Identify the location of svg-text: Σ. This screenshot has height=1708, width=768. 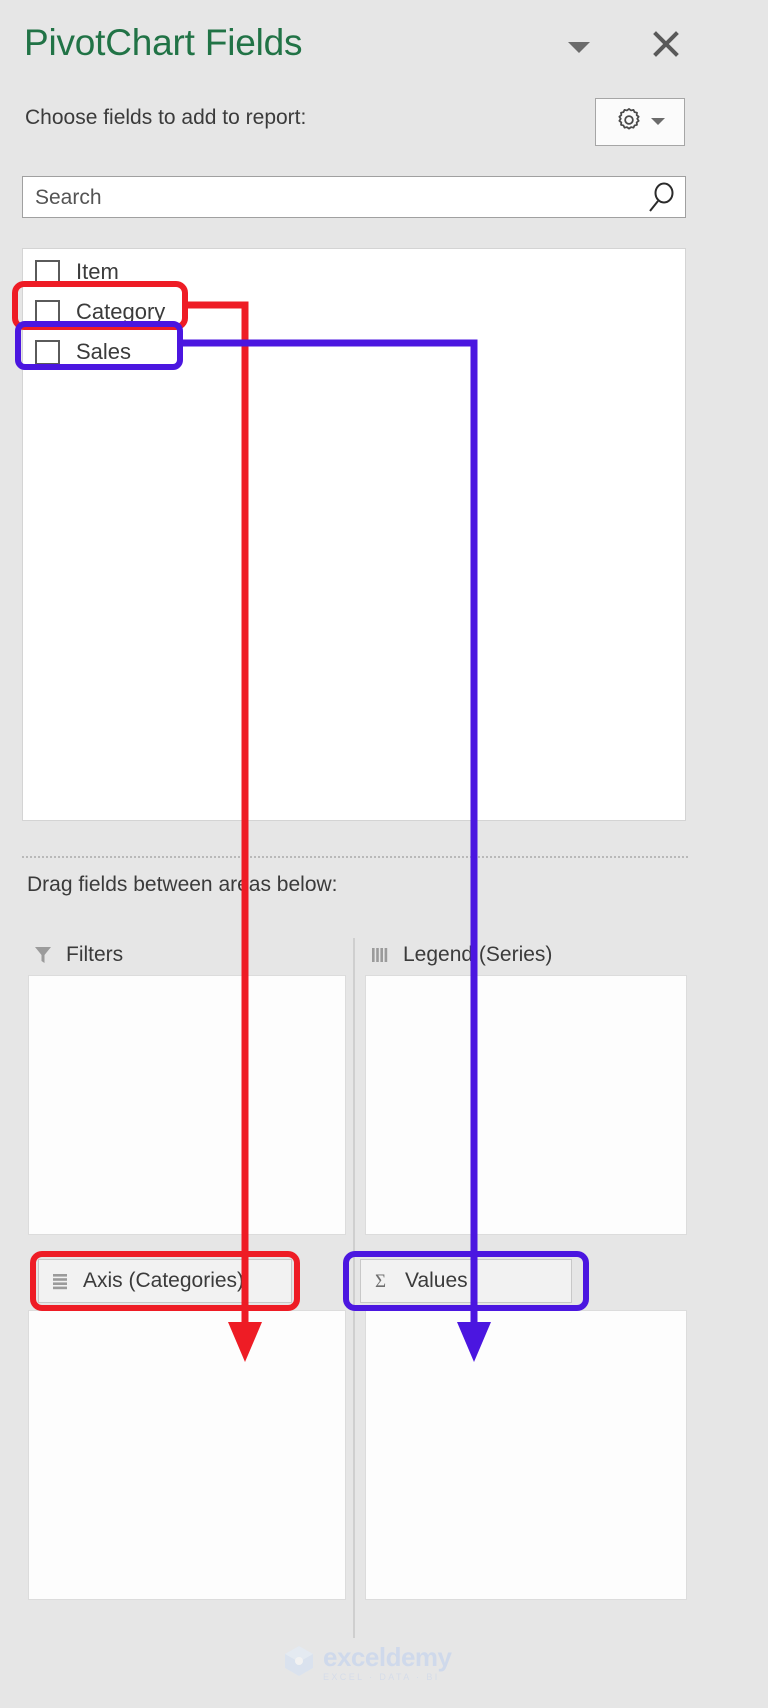
(380, 1281).